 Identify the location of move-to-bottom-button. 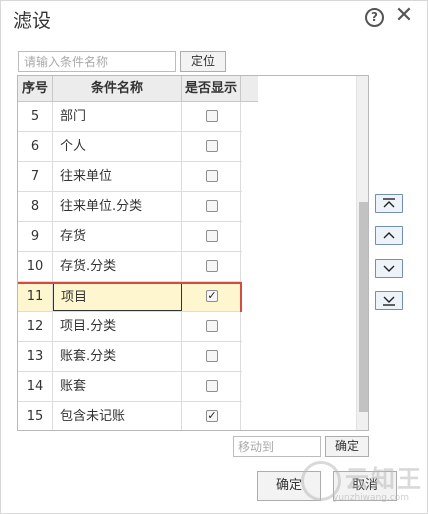
(389, 300).